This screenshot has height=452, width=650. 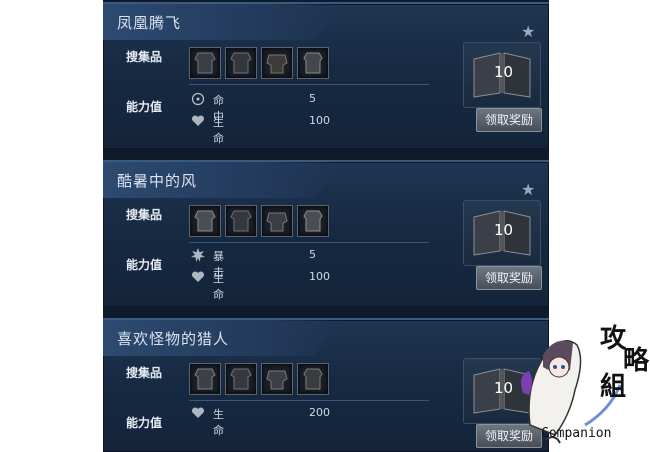 I want to click on crosshair-icon, so click(x=198, y=99).